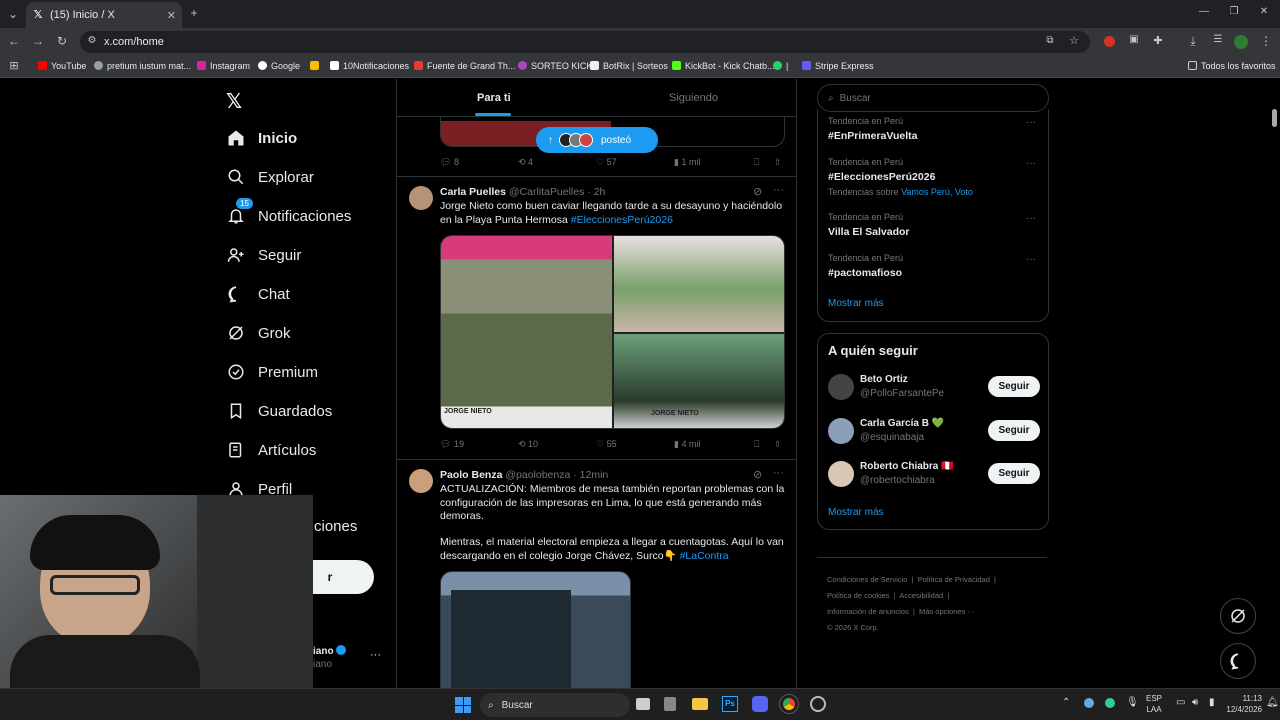 The height and width of the screenshot is (720, 1280). I want to click on volume-icon: 🔊︎, so click(1195, 702).